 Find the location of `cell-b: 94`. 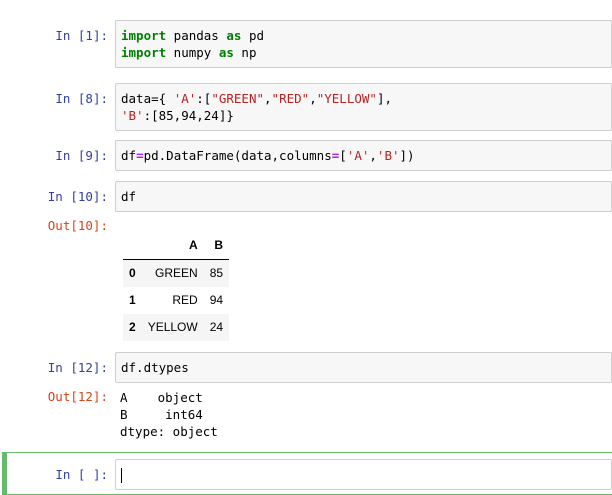

cell-b: 94 is located at coordinates (216, 300).